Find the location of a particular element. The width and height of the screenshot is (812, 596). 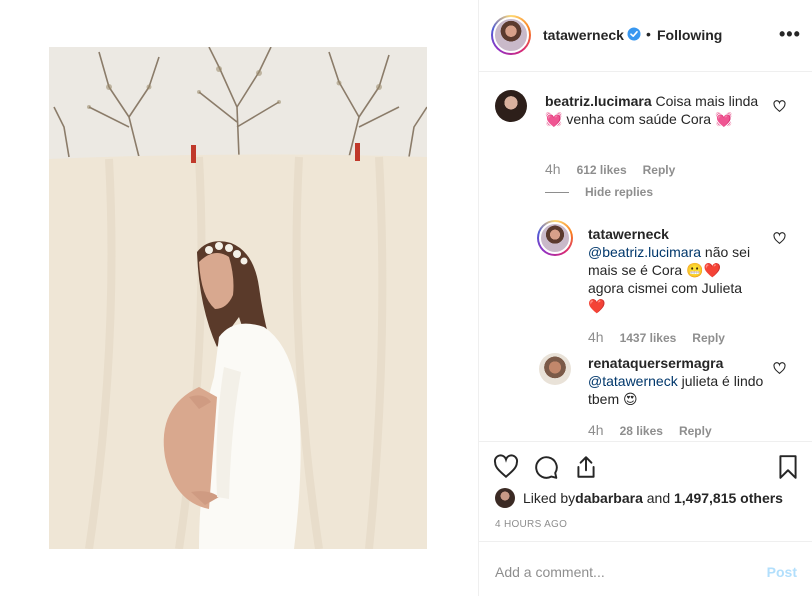

liked-by-line: Liked by dabarbara and 1,497,815 others is located at coordinates (639, 498).